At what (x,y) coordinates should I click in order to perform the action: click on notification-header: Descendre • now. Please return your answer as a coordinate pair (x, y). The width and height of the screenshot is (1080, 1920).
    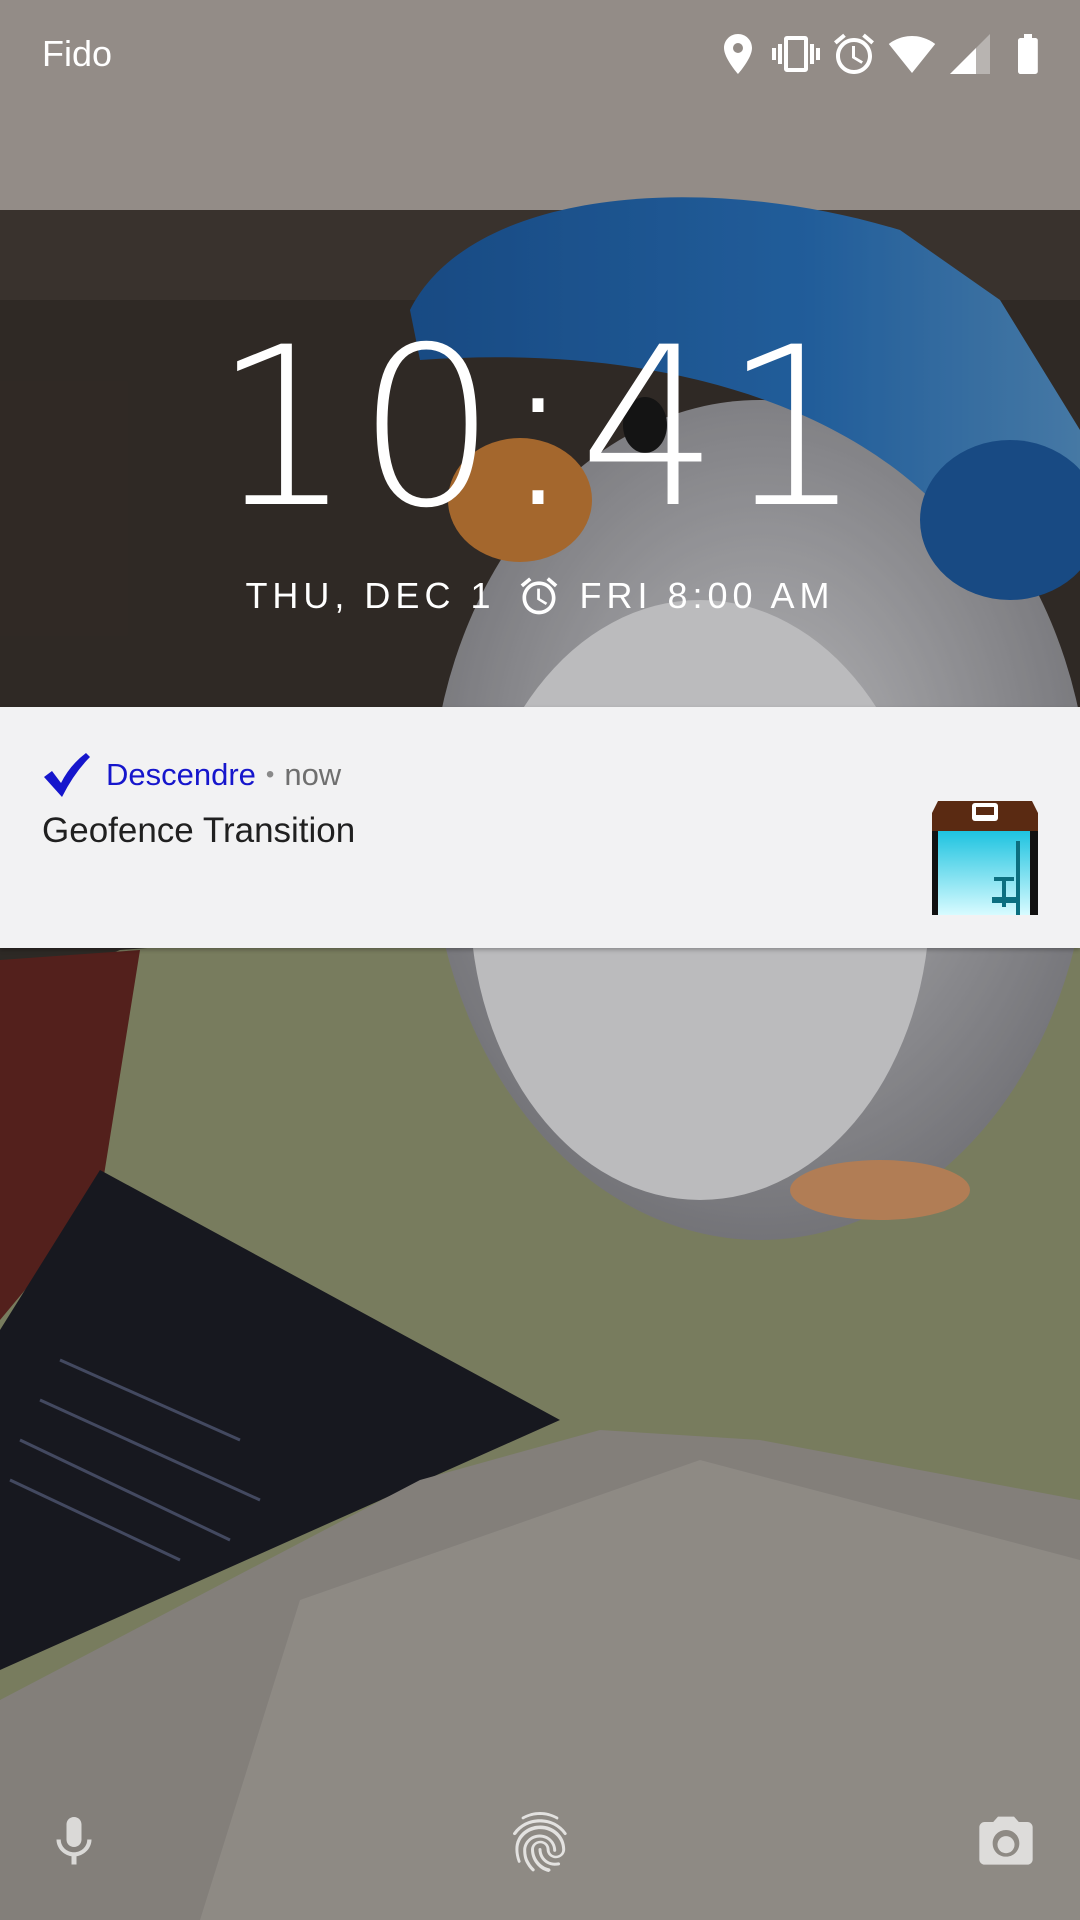
    Looking at the image, I should click on (190, 775).